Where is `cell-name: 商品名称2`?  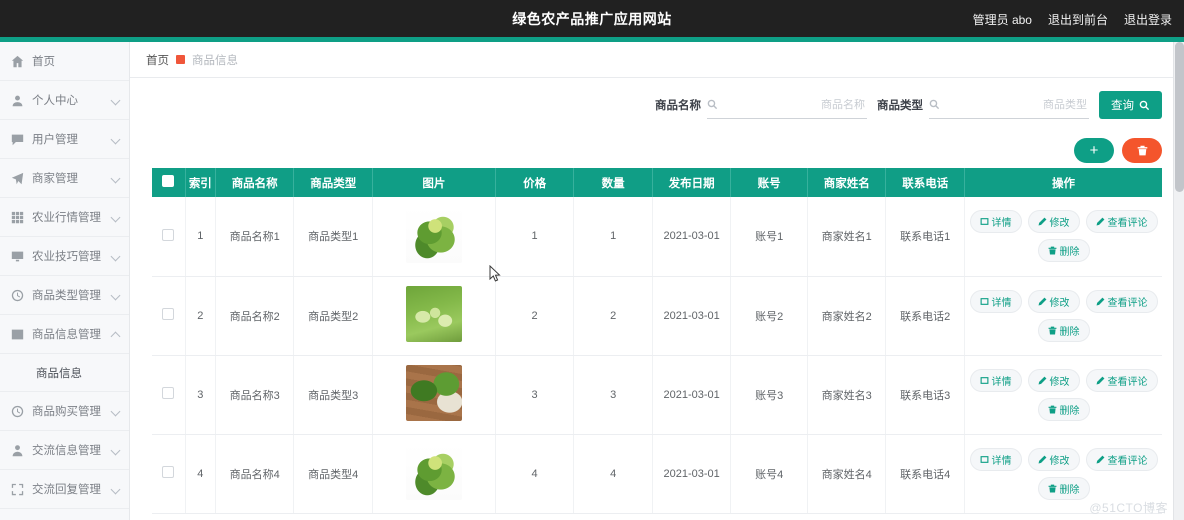 cell-name: 商品名称2 is located at coordinates (255, 316).